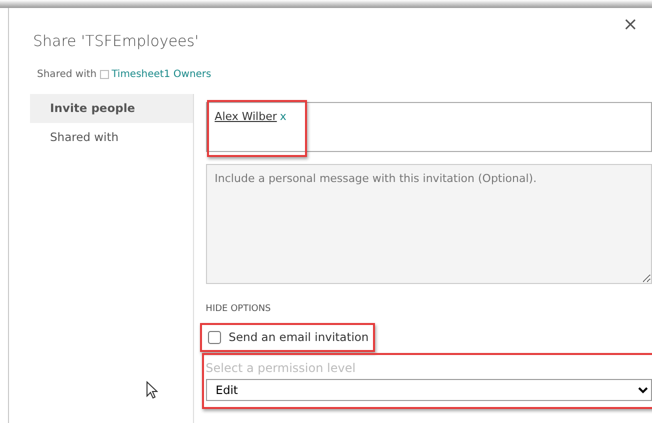 This screenshot has width=652, height=423. Describe the element at coordinates (104, 74) in the screenshot. I see `checkbox-icon` at that location.